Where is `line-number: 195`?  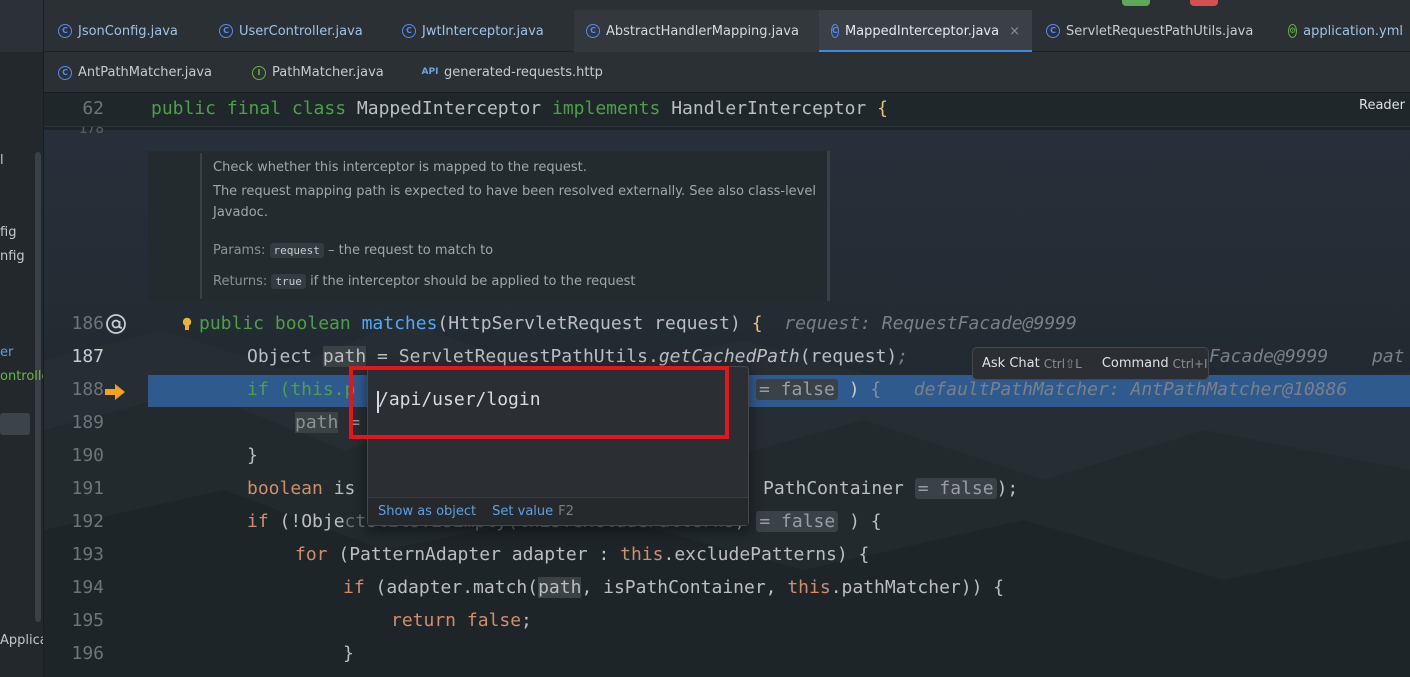
line-number: 195 is located at coordinates (87, 620).